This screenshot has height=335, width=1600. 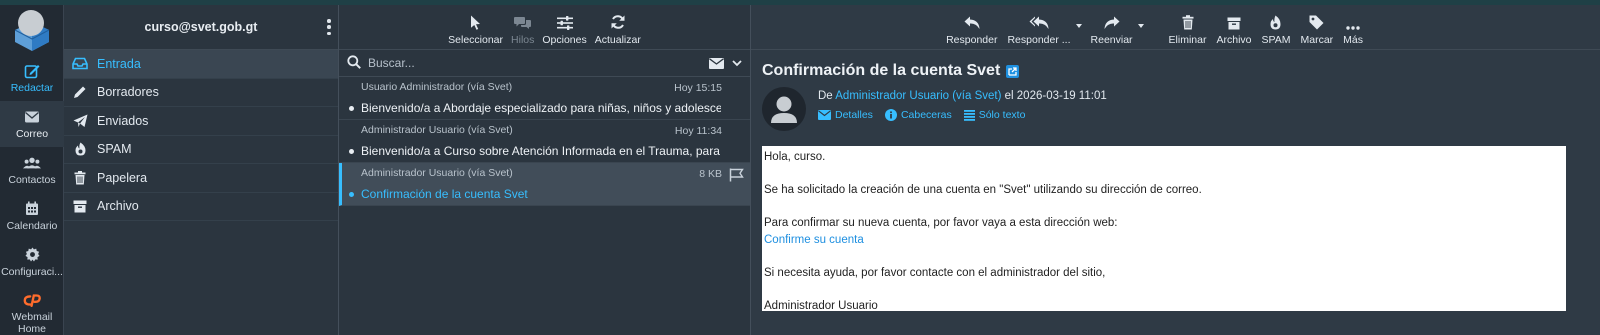 I want to click on headers-link: Cabeceras, so click(x=918, y=115).